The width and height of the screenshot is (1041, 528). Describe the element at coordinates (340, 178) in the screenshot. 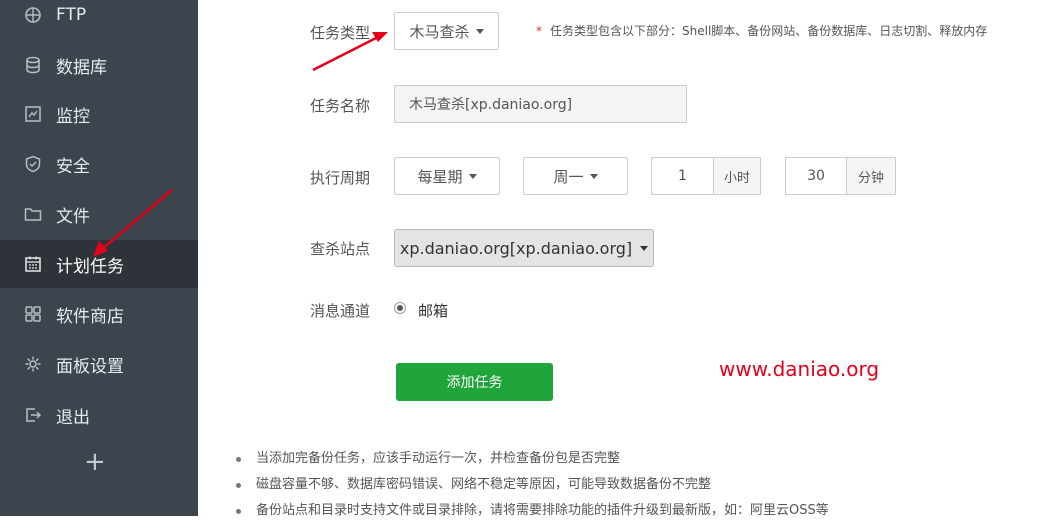

I see `period-label: 执行周期` at that location.